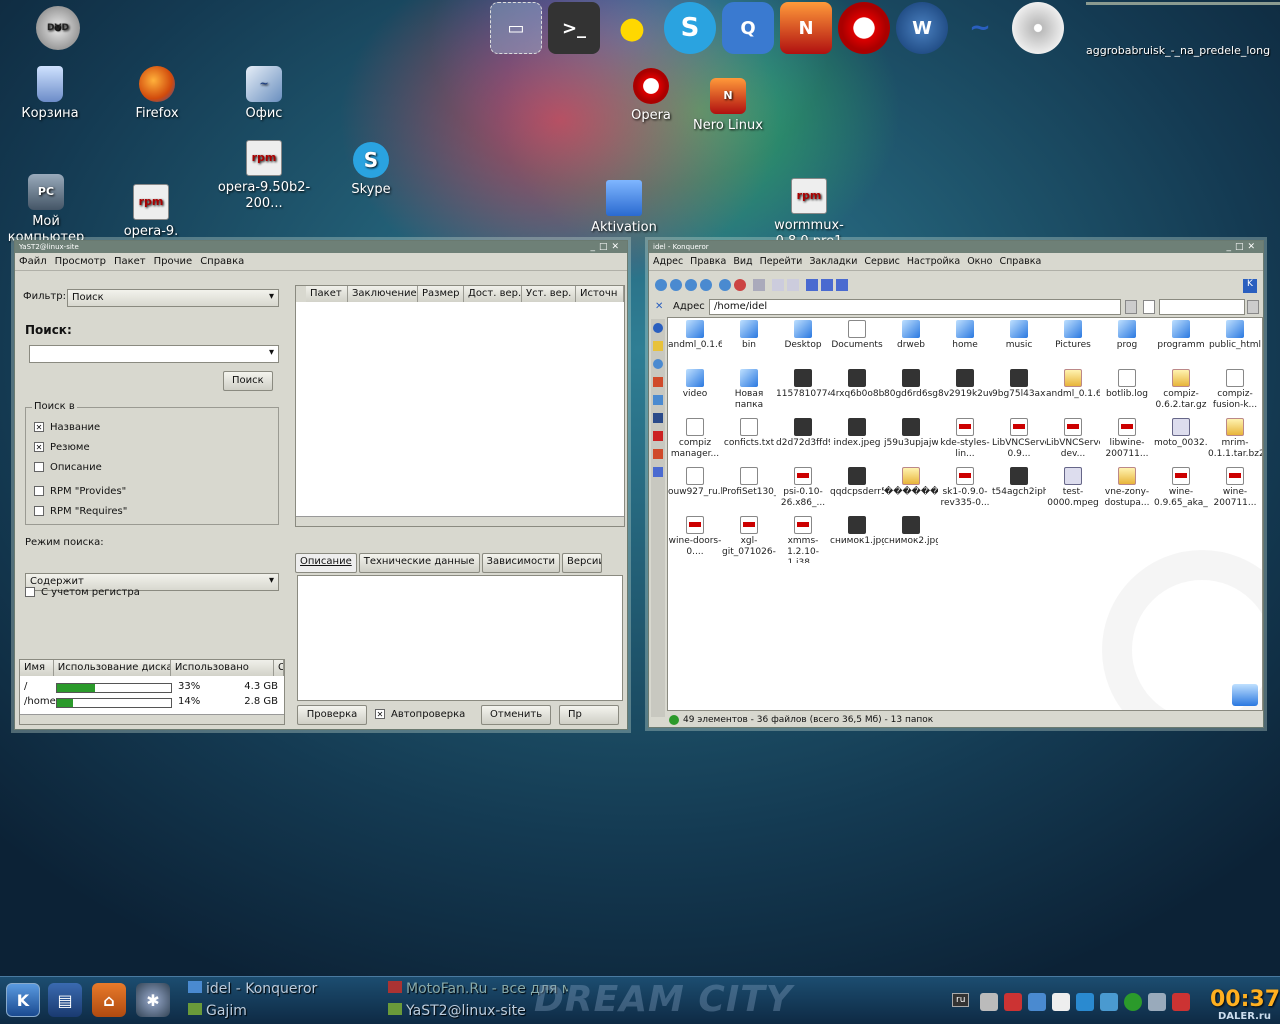 The image size is (1280, 1024). I want to click on up-icon, so click(691, 285).